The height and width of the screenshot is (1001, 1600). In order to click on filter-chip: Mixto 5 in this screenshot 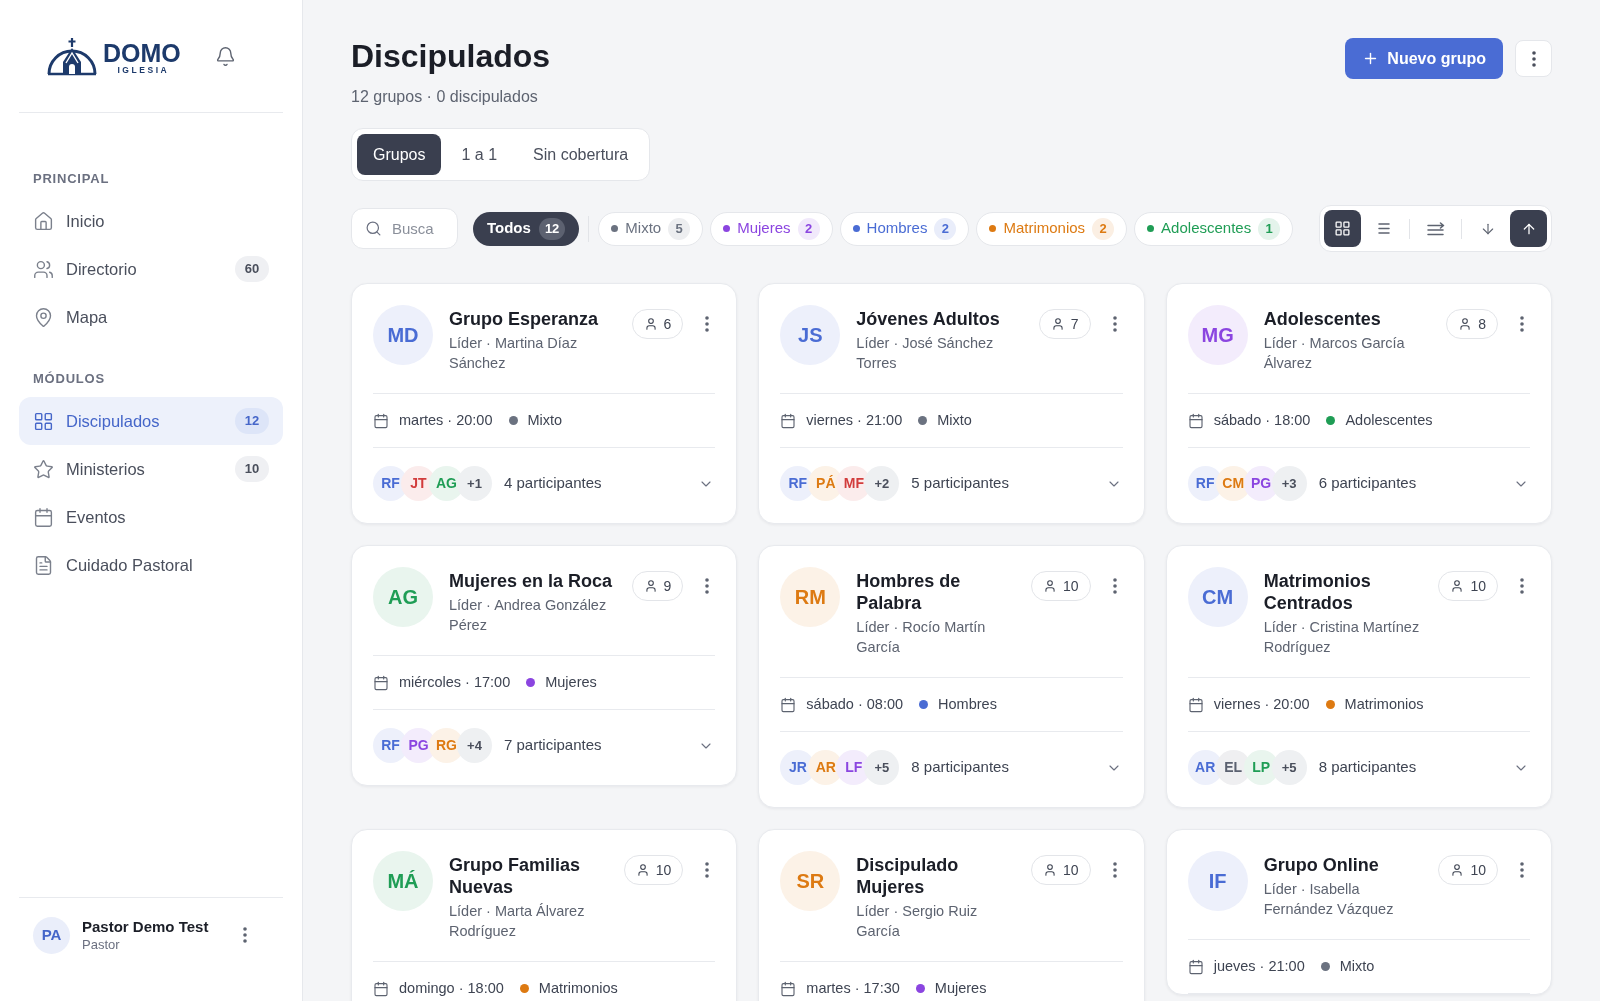, I will do `click(651, 228)`.